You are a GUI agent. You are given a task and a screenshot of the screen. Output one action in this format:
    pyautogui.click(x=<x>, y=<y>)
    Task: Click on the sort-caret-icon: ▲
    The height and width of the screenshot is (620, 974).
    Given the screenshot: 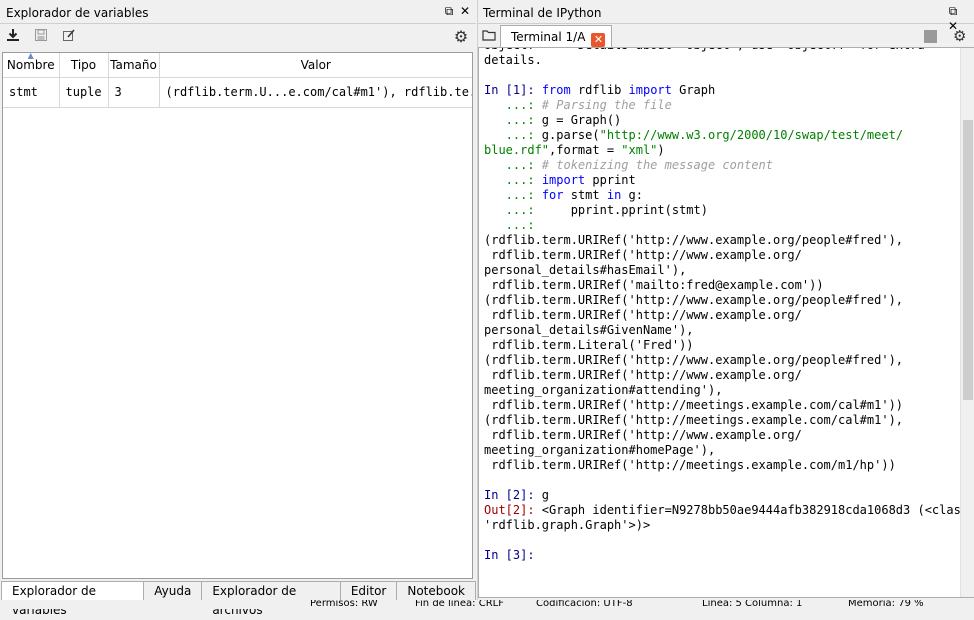 What is the action you would take?
    pyautogui.click(x=30, y=55)
    